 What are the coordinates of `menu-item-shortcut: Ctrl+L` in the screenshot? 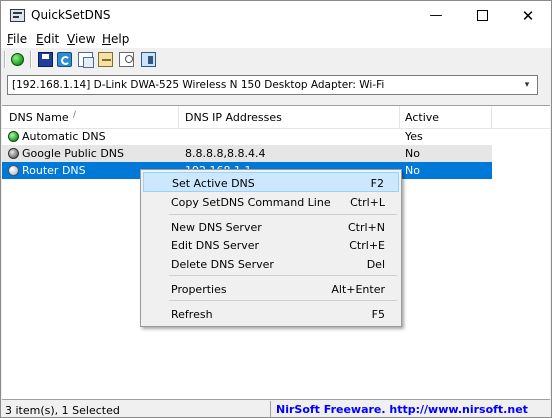 It's located at (367, 202).